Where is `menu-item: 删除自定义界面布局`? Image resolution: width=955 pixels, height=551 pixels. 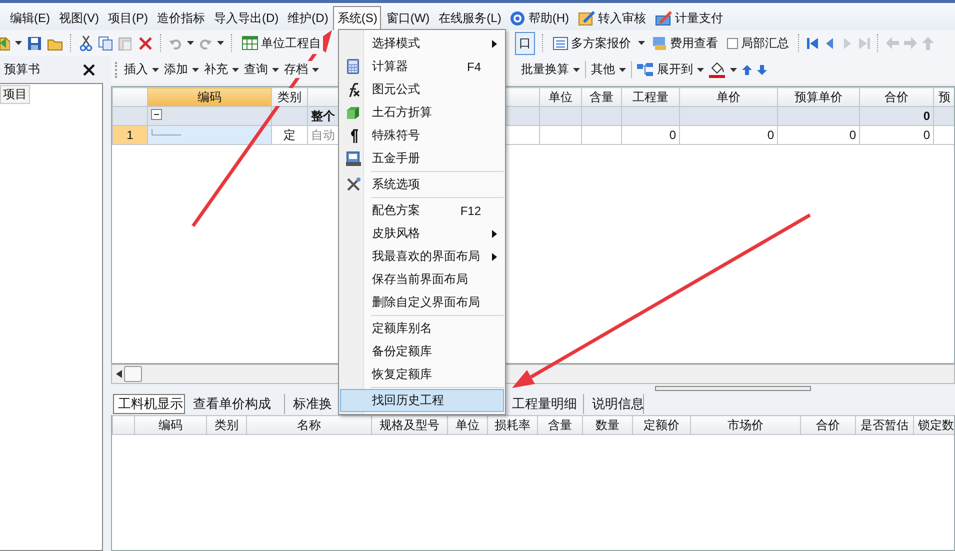
menu-item: 删除自定义界面布局 is located at coordinates (422, 302).